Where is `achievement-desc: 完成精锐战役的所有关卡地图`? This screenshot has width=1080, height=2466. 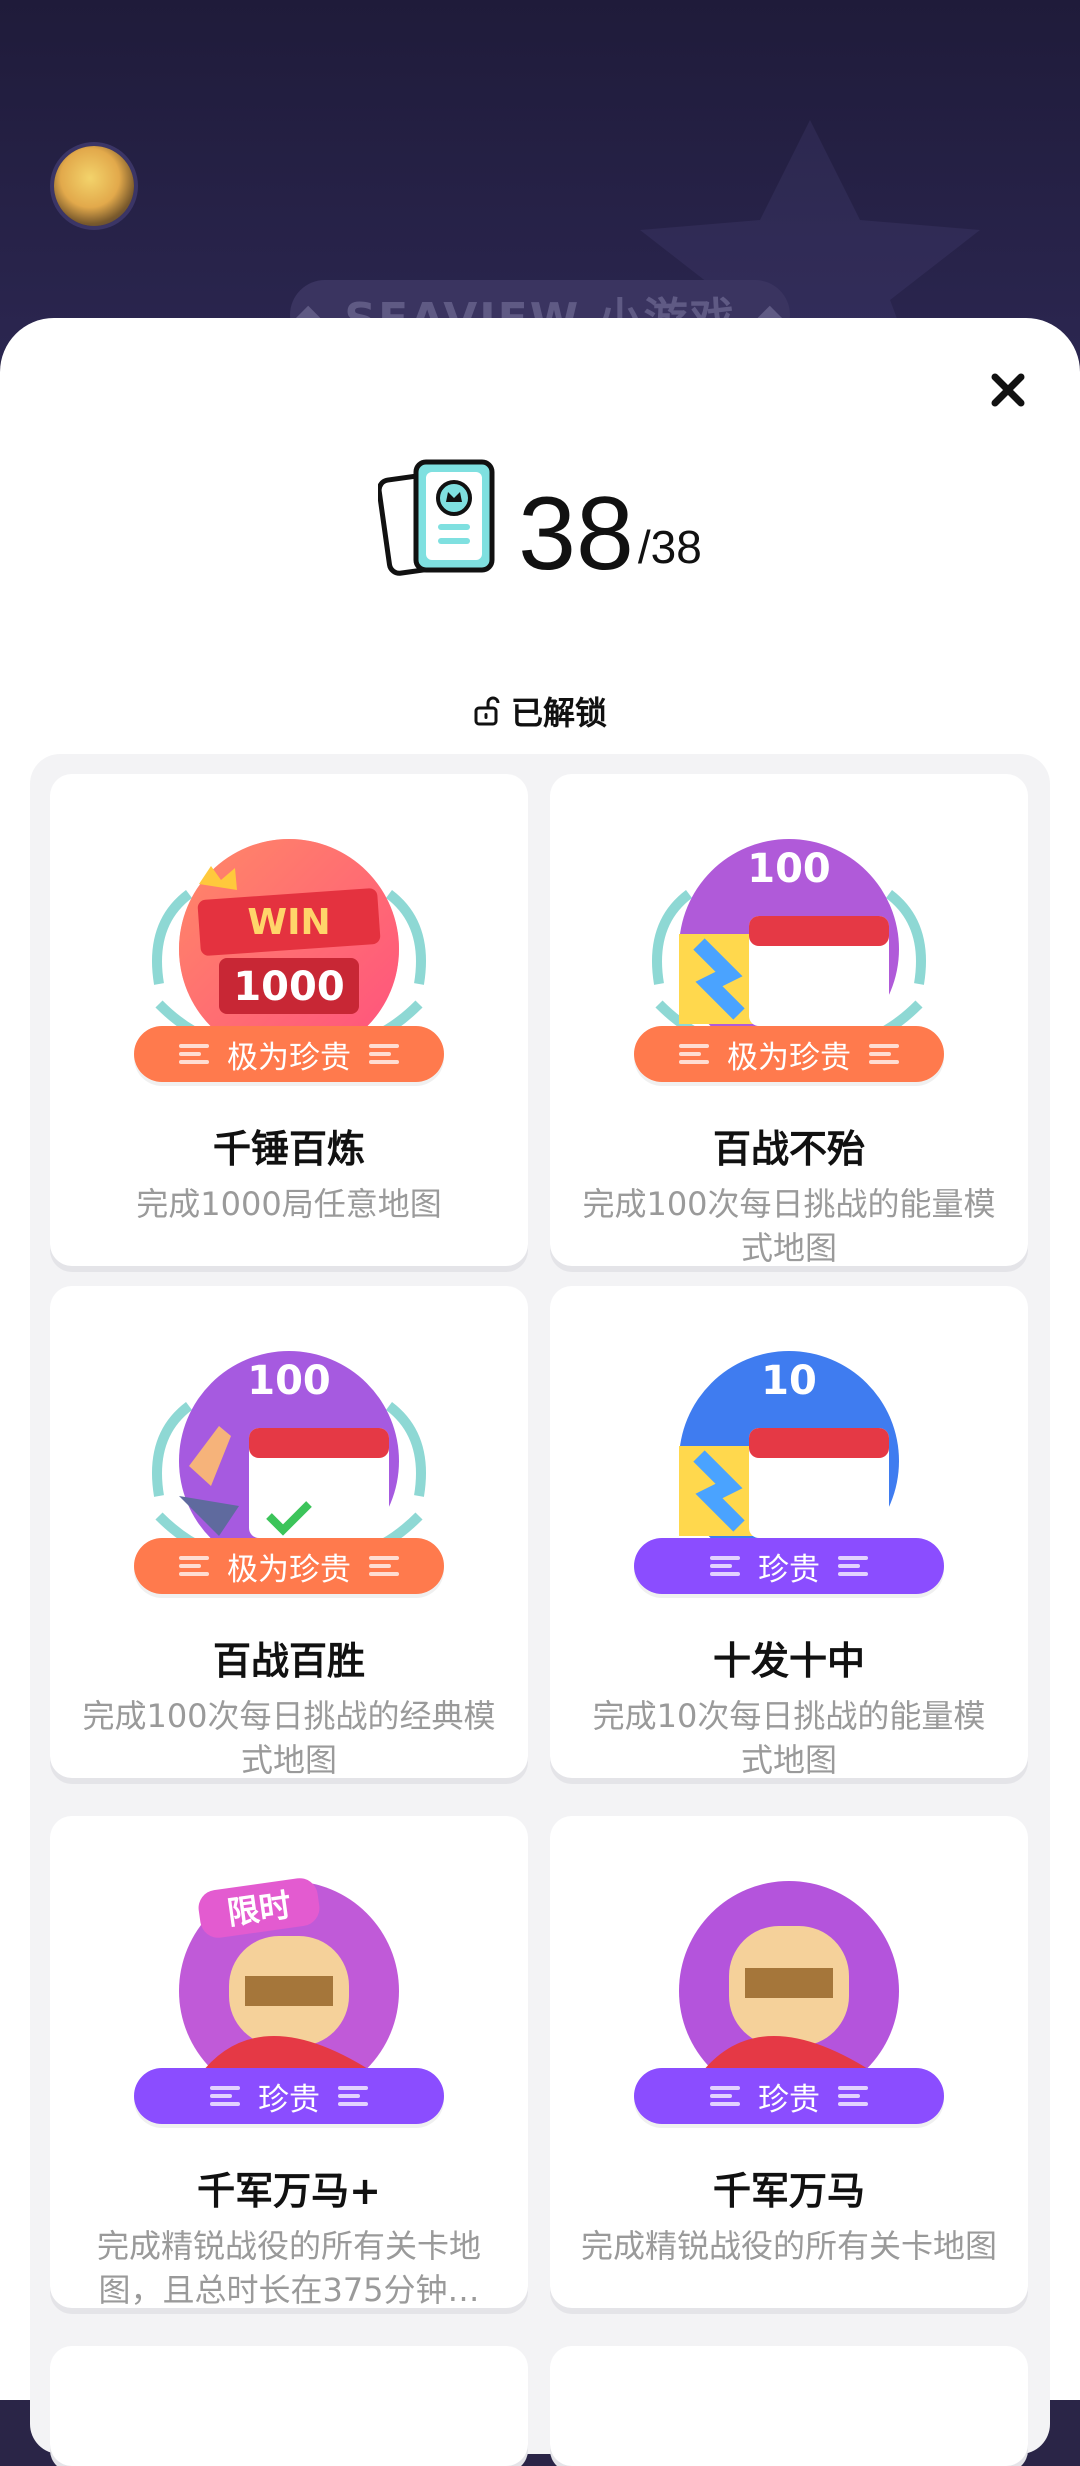 achievement-desc: 完成精锐战役的所有关卡地图 is located at coordinates (788, 2246).